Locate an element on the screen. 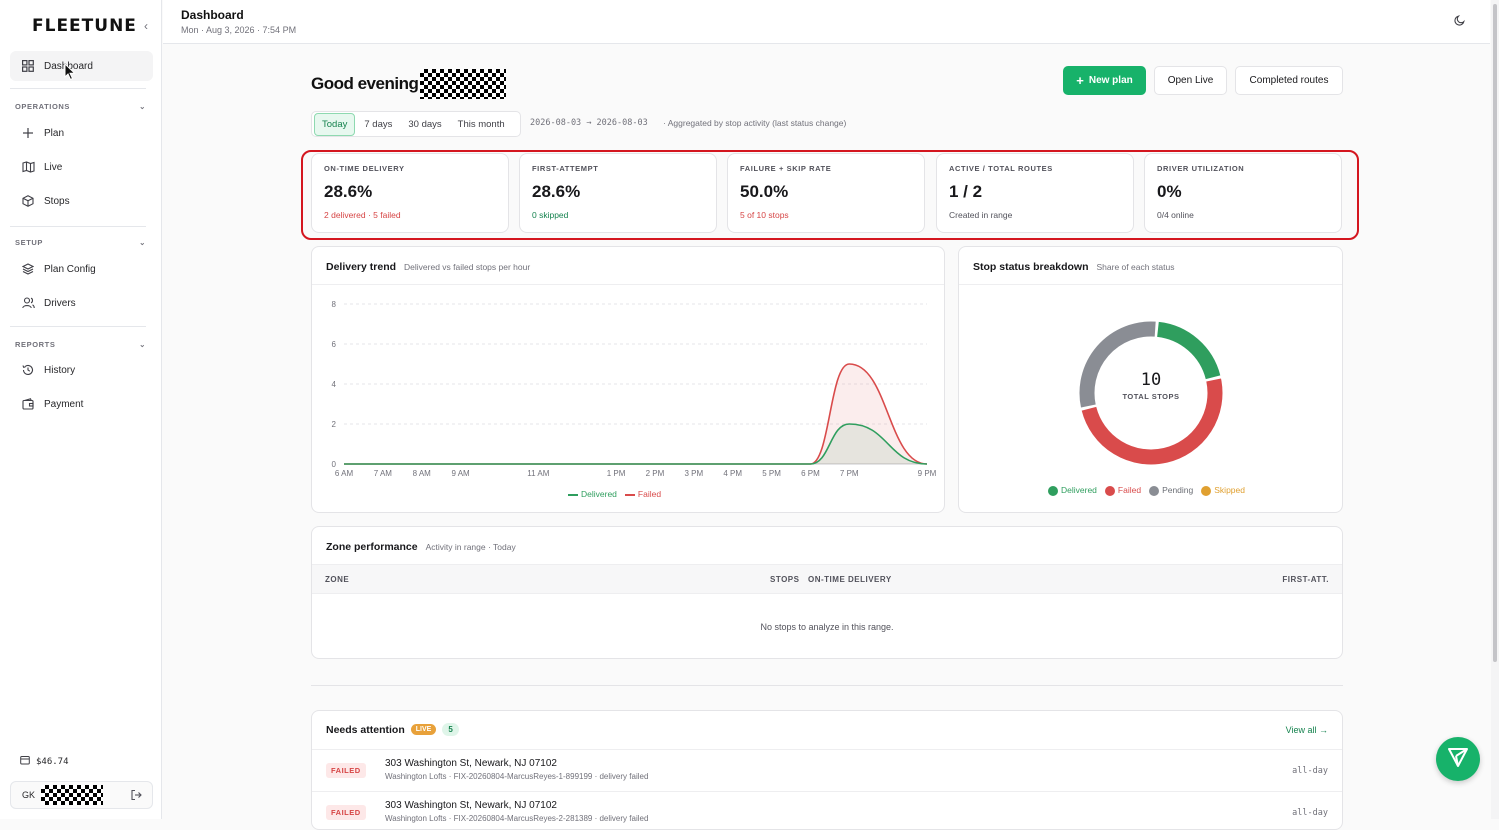 The image size is (1499, 830). status-badge: FAILED is located at coordinates (346, 812).